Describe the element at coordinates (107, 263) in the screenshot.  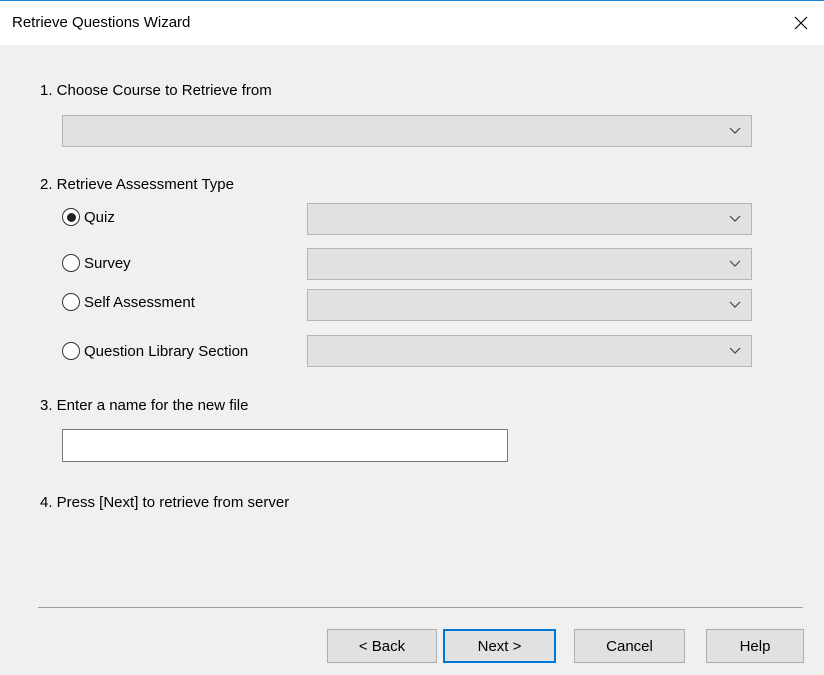
I see `radio-survey-label: Survey` at that location.